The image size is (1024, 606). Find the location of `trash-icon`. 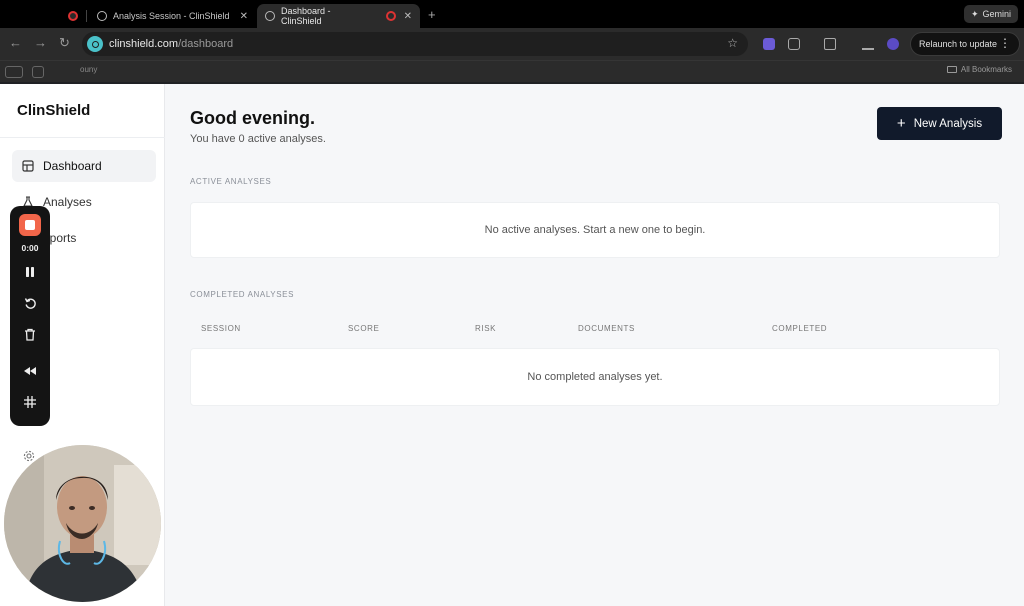

trash-icon is located at coordinates (30, 334).